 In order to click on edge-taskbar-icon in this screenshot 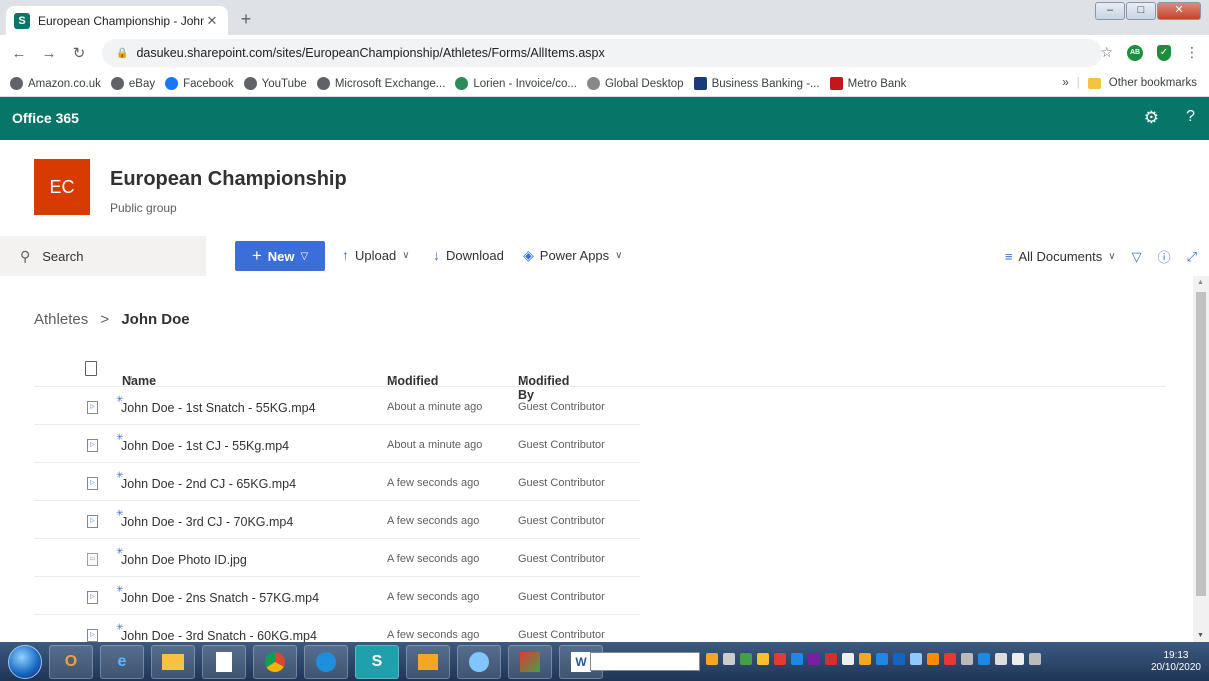, I will do `click(326, 661)`.